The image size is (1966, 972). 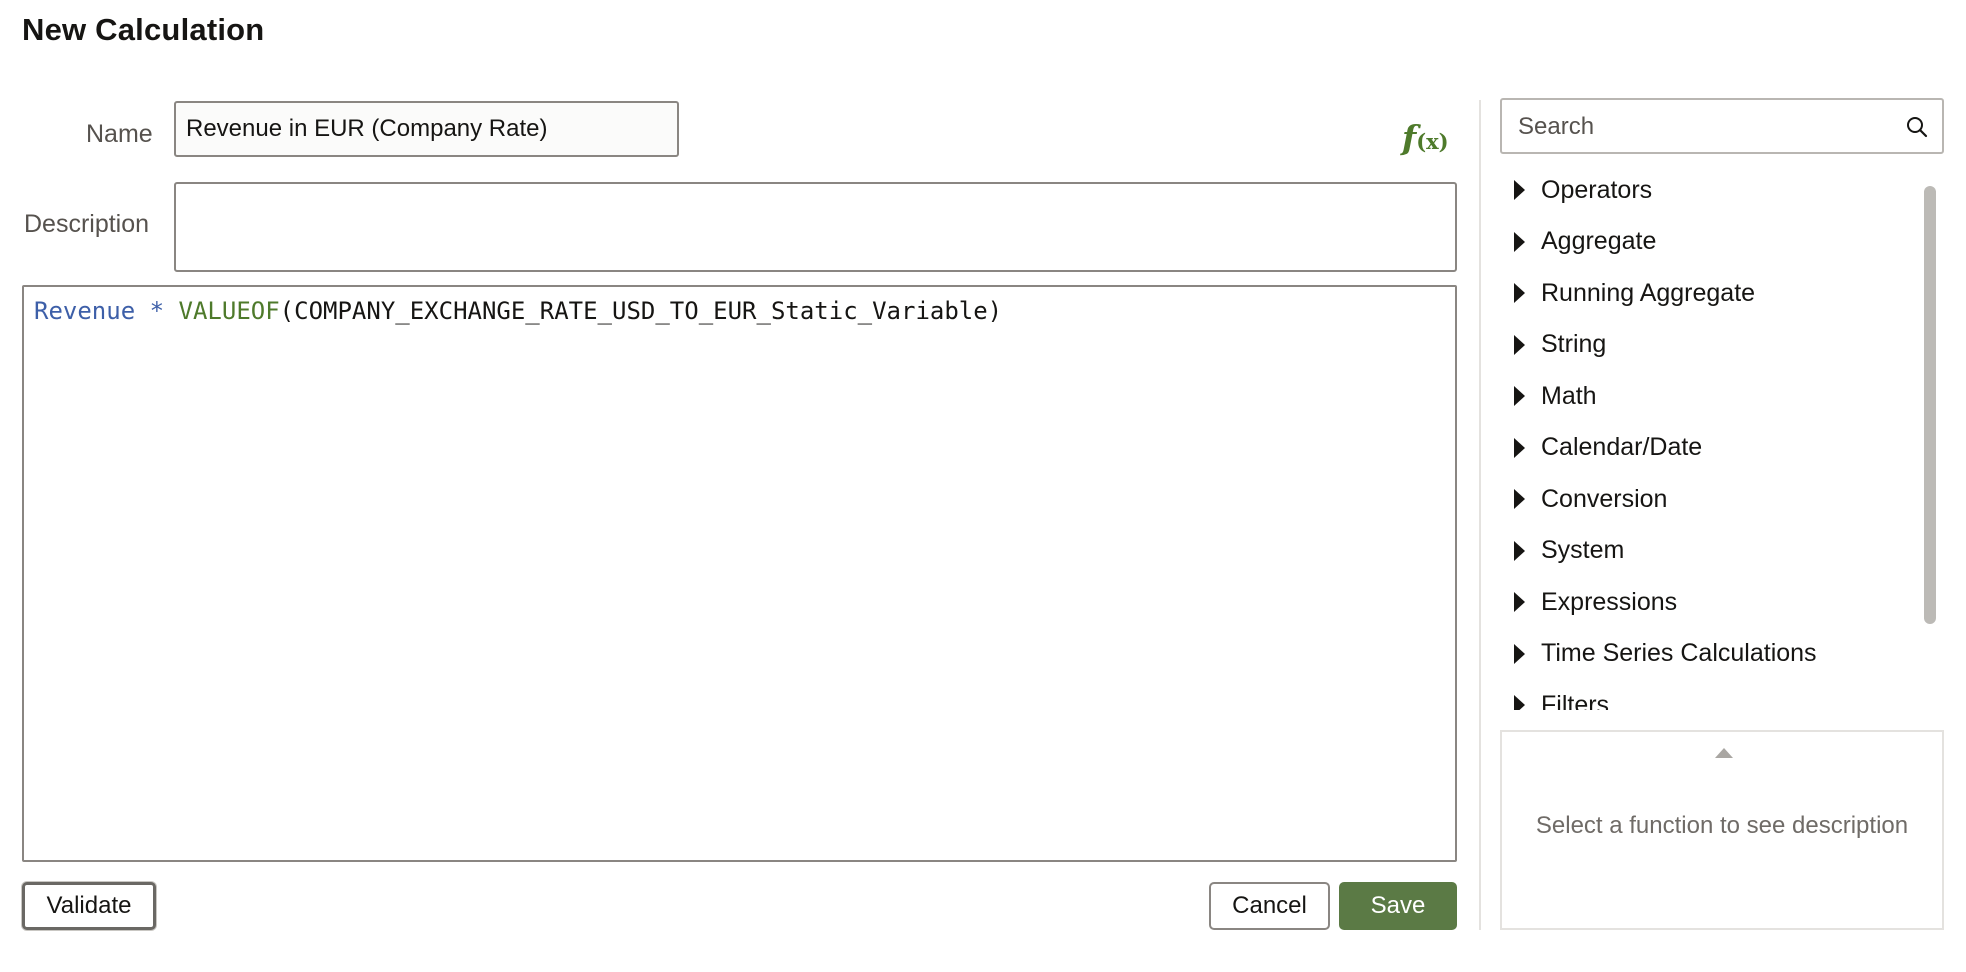 What do you see at coordinates (1930, 405) in the screenshot?
I see `function-list-scrollbar` at bounding box center [1930, 405].